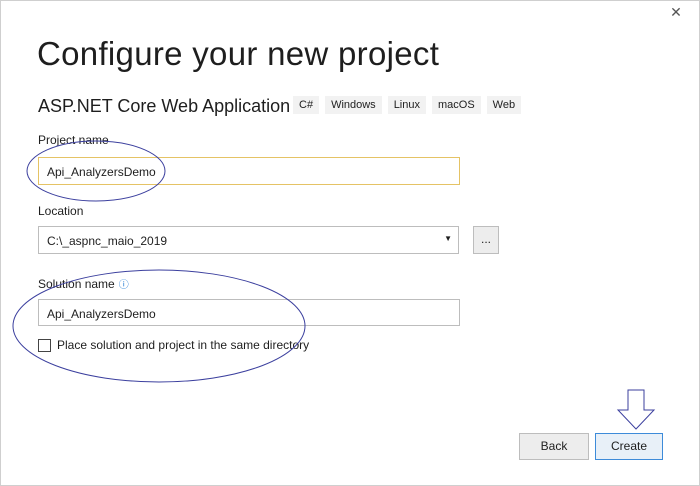 The height and width of the screenshot is (486, 700). I want to click on template-tags: C# Windows Linux macOS Web, so click(407, 105).